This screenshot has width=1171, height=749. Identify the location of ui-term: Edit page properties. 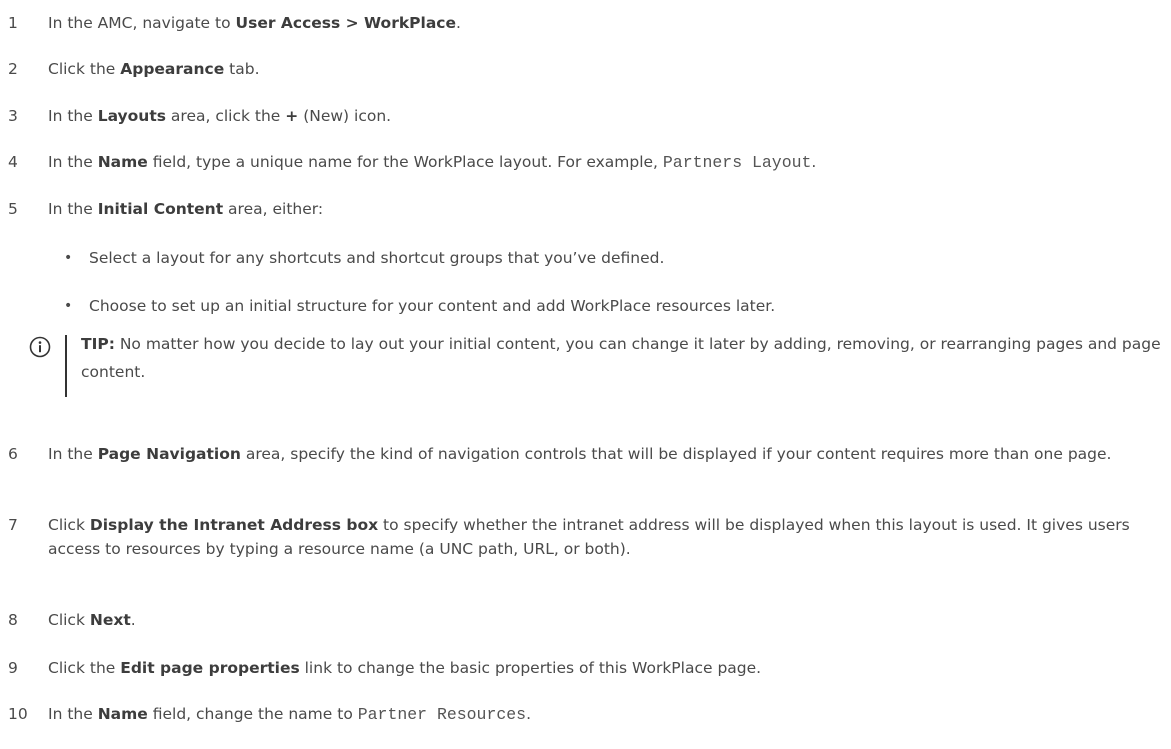
(210, 668).